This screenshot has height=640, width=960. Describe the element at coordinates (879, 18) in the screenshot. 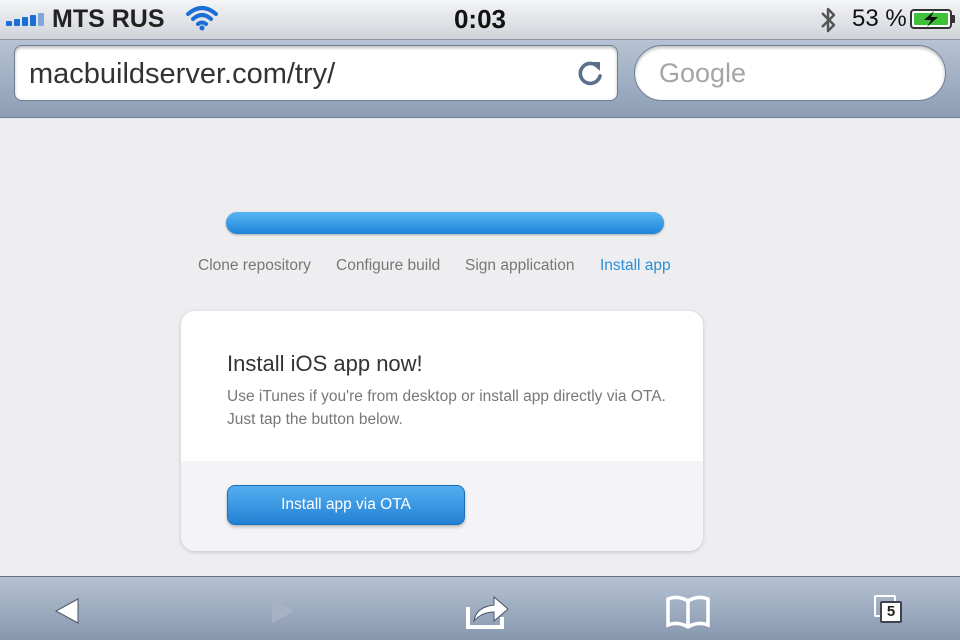

I see `battery-percent: 53 %` at that location.